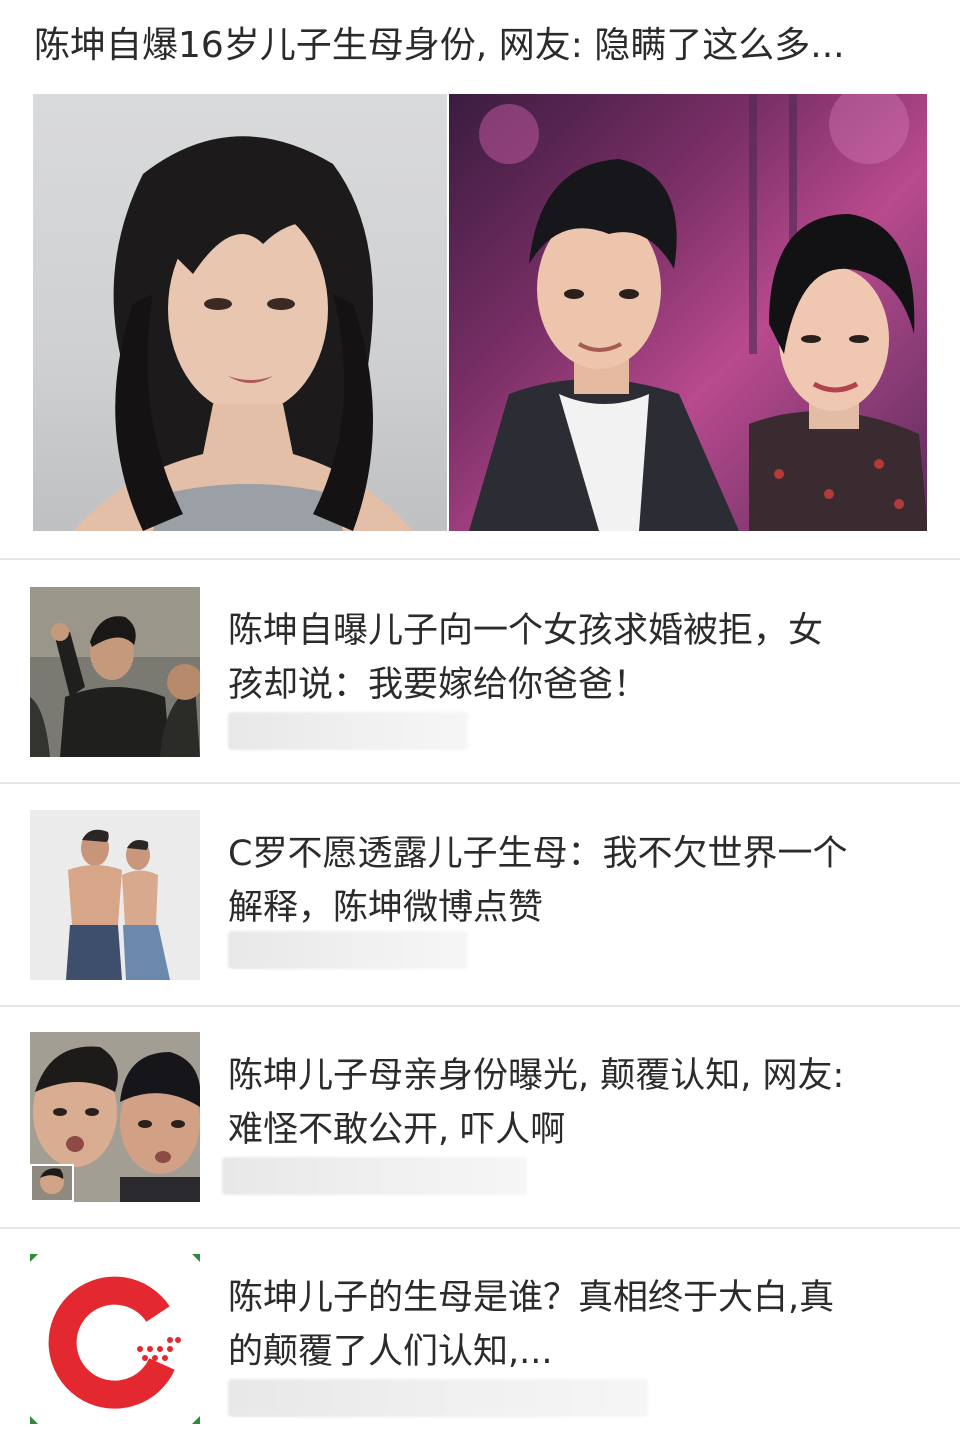  Describe the element at coordinates (374, 1176) in the screenshot. I see `news-meta-3-blurred` at that location.